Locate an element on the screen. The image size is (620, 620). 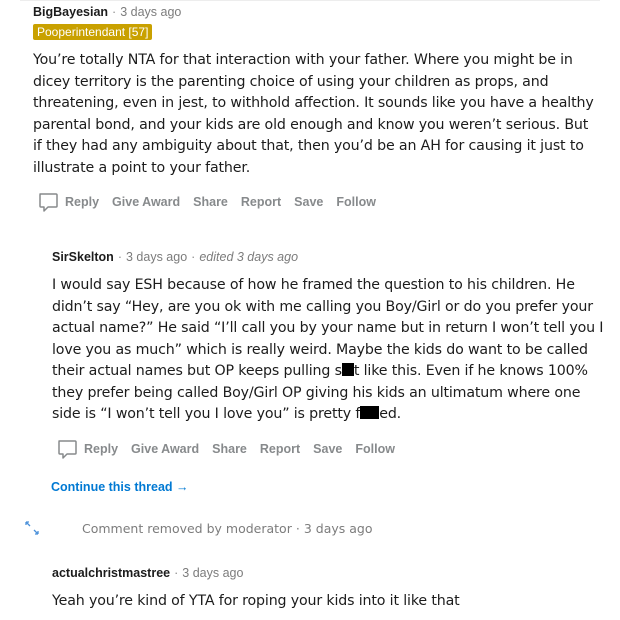
body-line: illustrate a point to your father. is located at coordinates (142, 167).